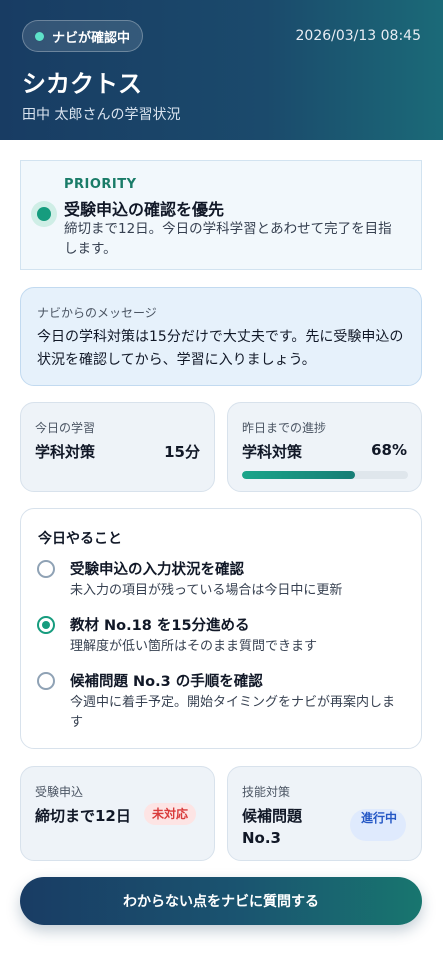  I want to click on status-dot-icon, so click(39, 36).